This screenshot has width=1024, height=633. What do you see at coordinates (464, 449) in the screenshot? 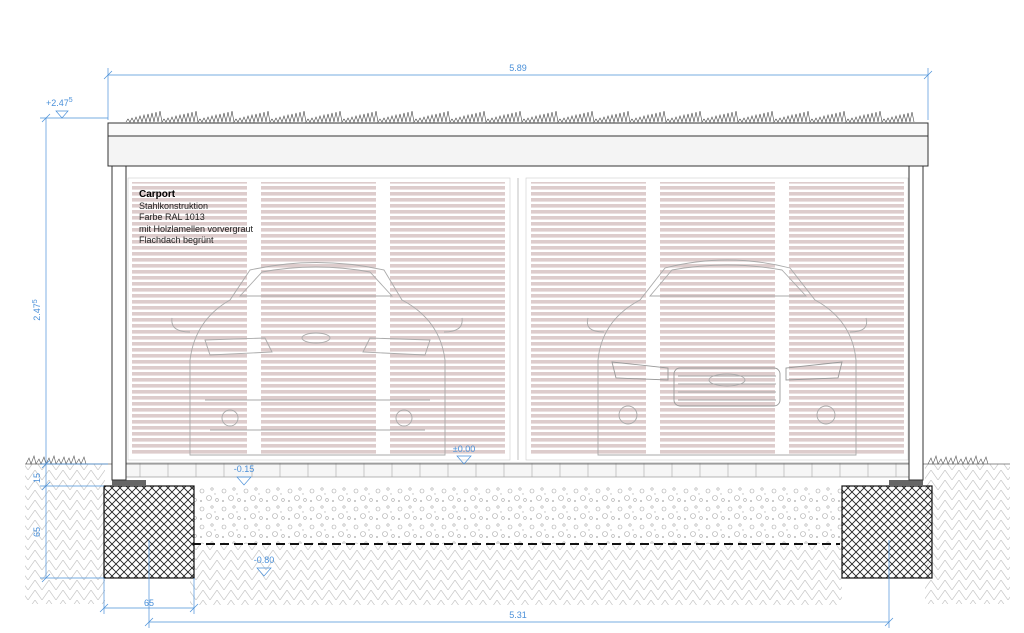
I see `level-ground-label: ±0.00` at bounding box center [464, 449].